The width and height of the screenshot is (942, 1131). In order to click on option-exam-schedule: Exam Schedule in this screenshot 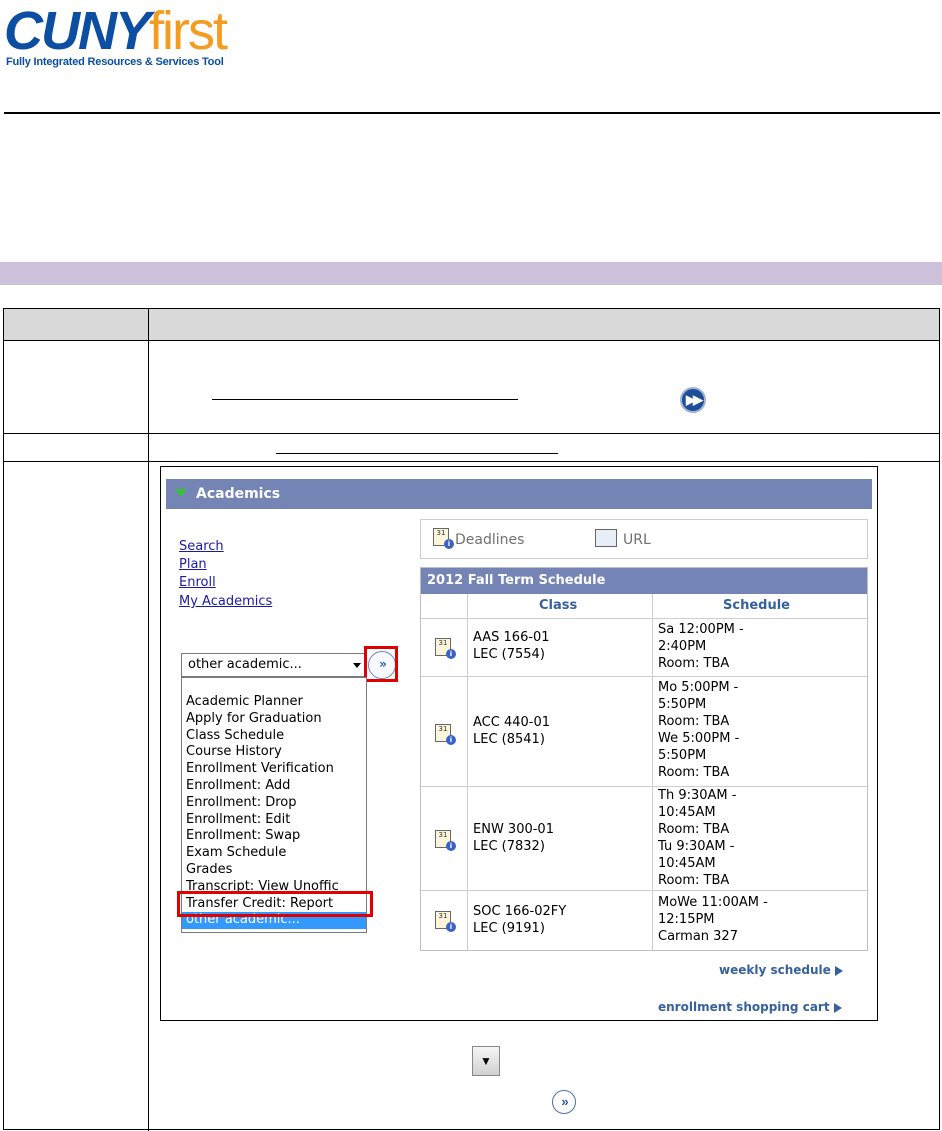, I will do `click(274, 853)`.